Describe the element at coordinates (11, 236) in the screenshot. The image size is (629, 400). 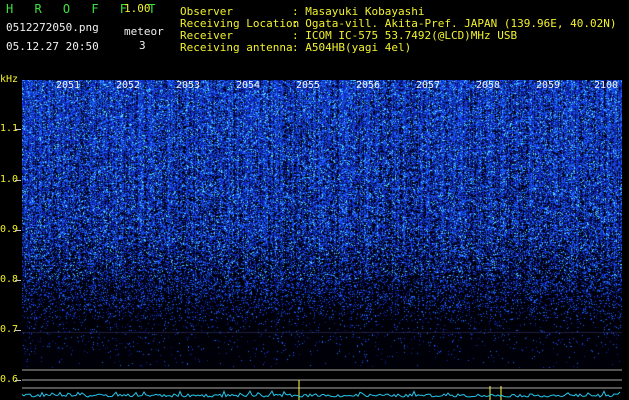
I see `frequency-axis: kHz 1.1 1.0 0.9 0.8 0.7 0.6` at that location.